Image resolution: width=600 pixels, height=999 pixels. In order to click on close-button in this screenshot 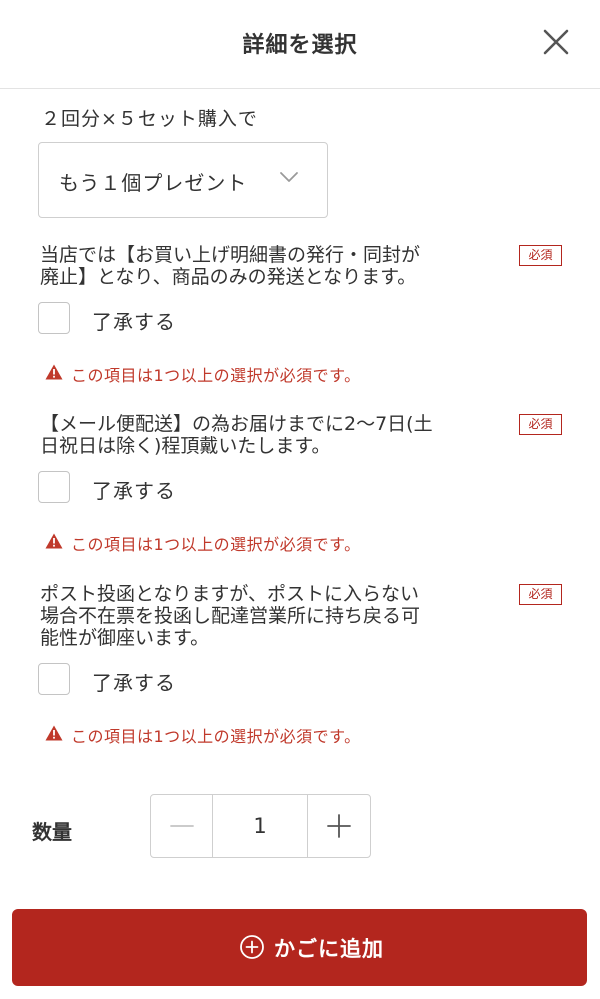, I will do `click(556, 42)`.